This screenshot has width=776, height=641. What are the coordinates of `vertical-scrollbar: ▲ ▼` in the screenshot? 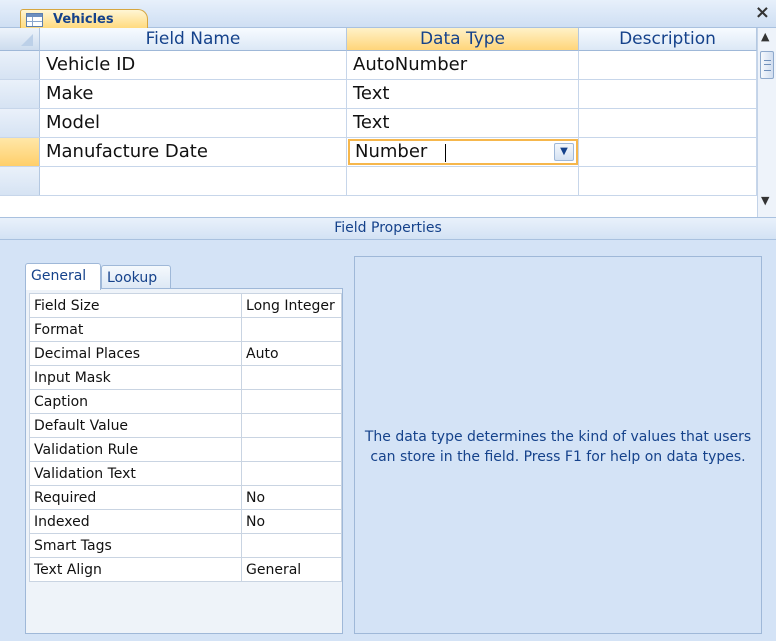 It's located at (766, 122).